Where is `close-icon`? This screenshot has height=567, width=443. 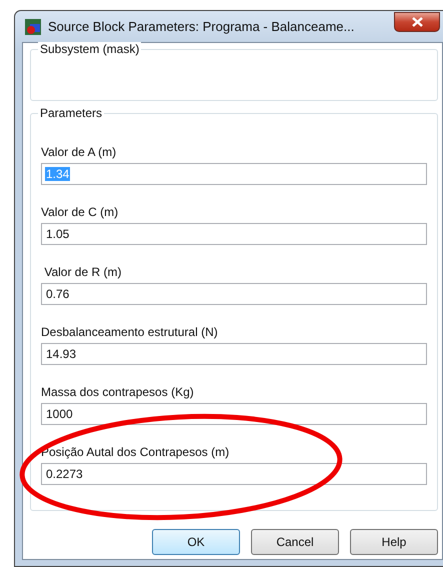
close-icon is located at coordinates (417, 21).